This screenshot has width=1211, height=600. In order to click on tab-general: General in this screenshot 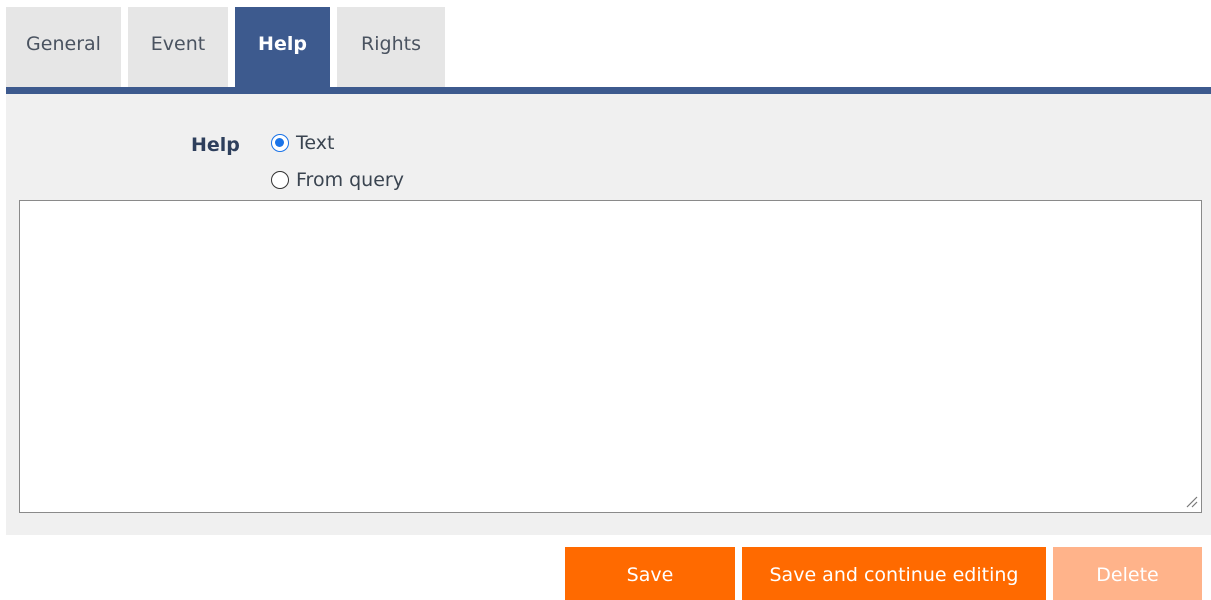, I will do `click(63, 47)`.